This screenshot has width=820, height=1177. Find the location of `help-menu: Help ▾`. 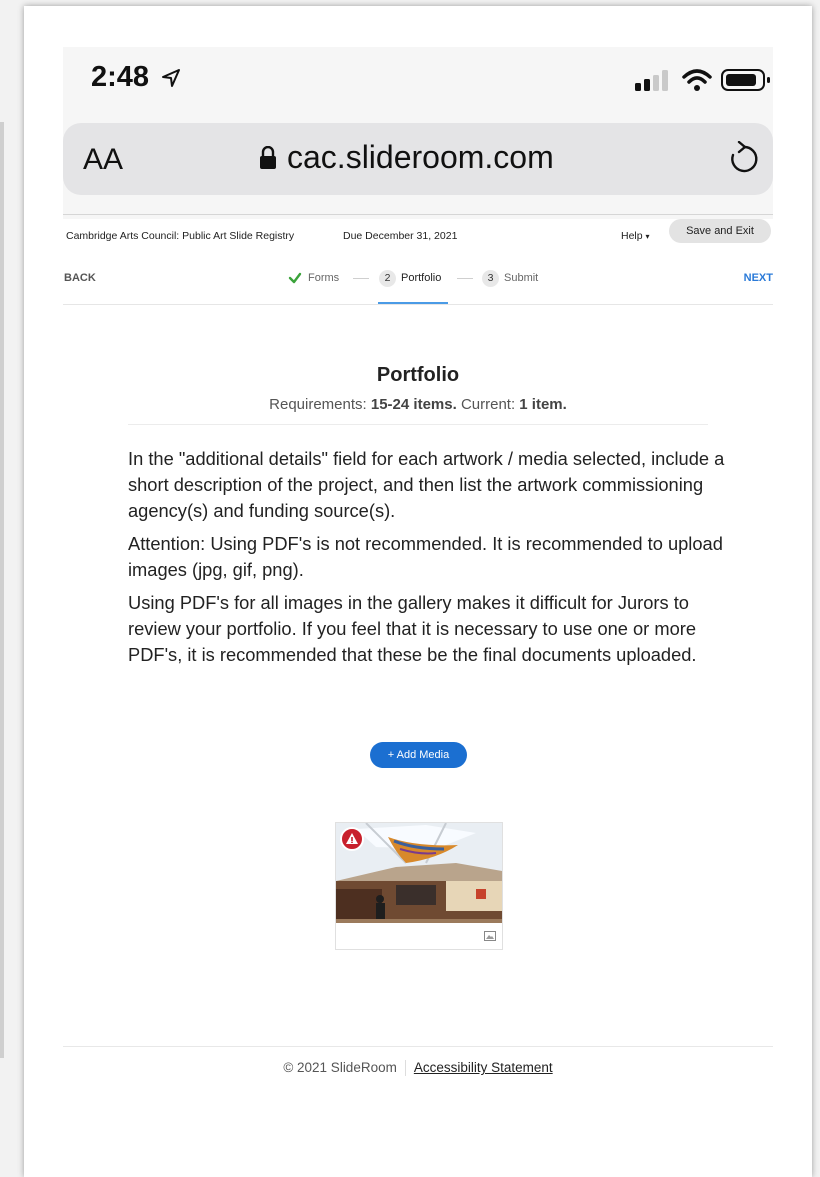

help-menu: Help ▾ is located at coordinates (635, 236).